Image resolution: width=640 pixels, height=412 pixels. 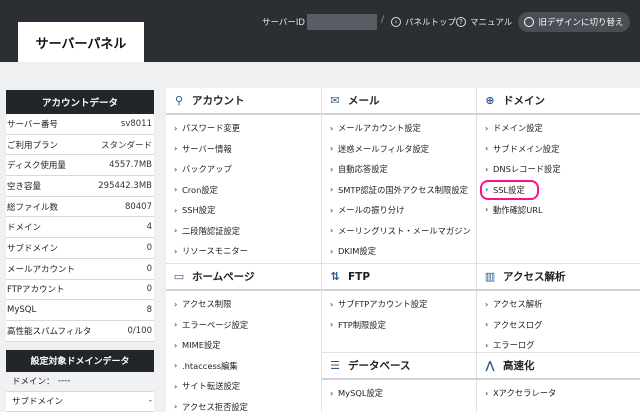 I want to click on row-label: サブドメイン, so click(x=33, y=248).